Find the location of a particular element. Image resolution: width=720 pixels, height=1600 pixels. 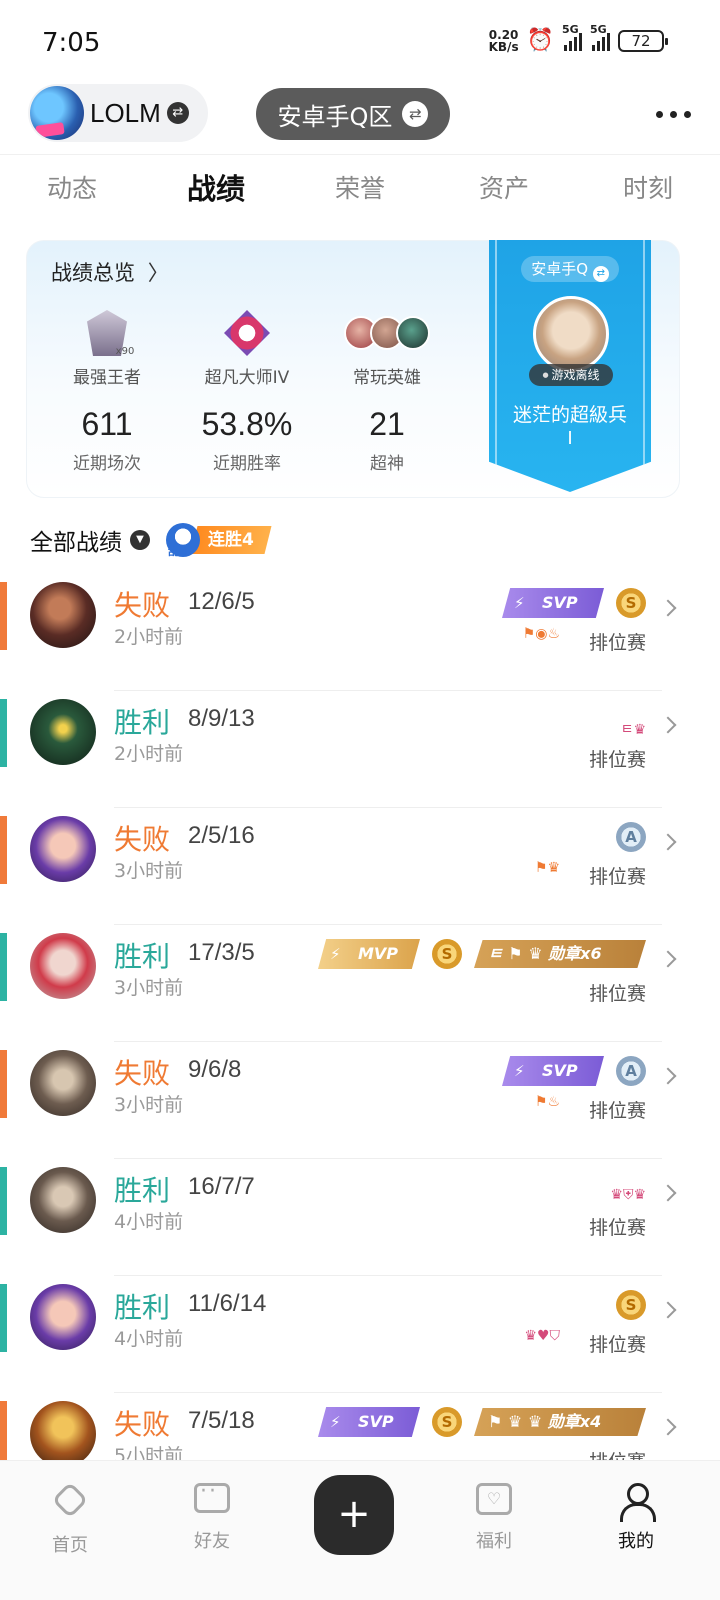

filter-dropdown: 全部战绩 is located at coordinates (76, 540).